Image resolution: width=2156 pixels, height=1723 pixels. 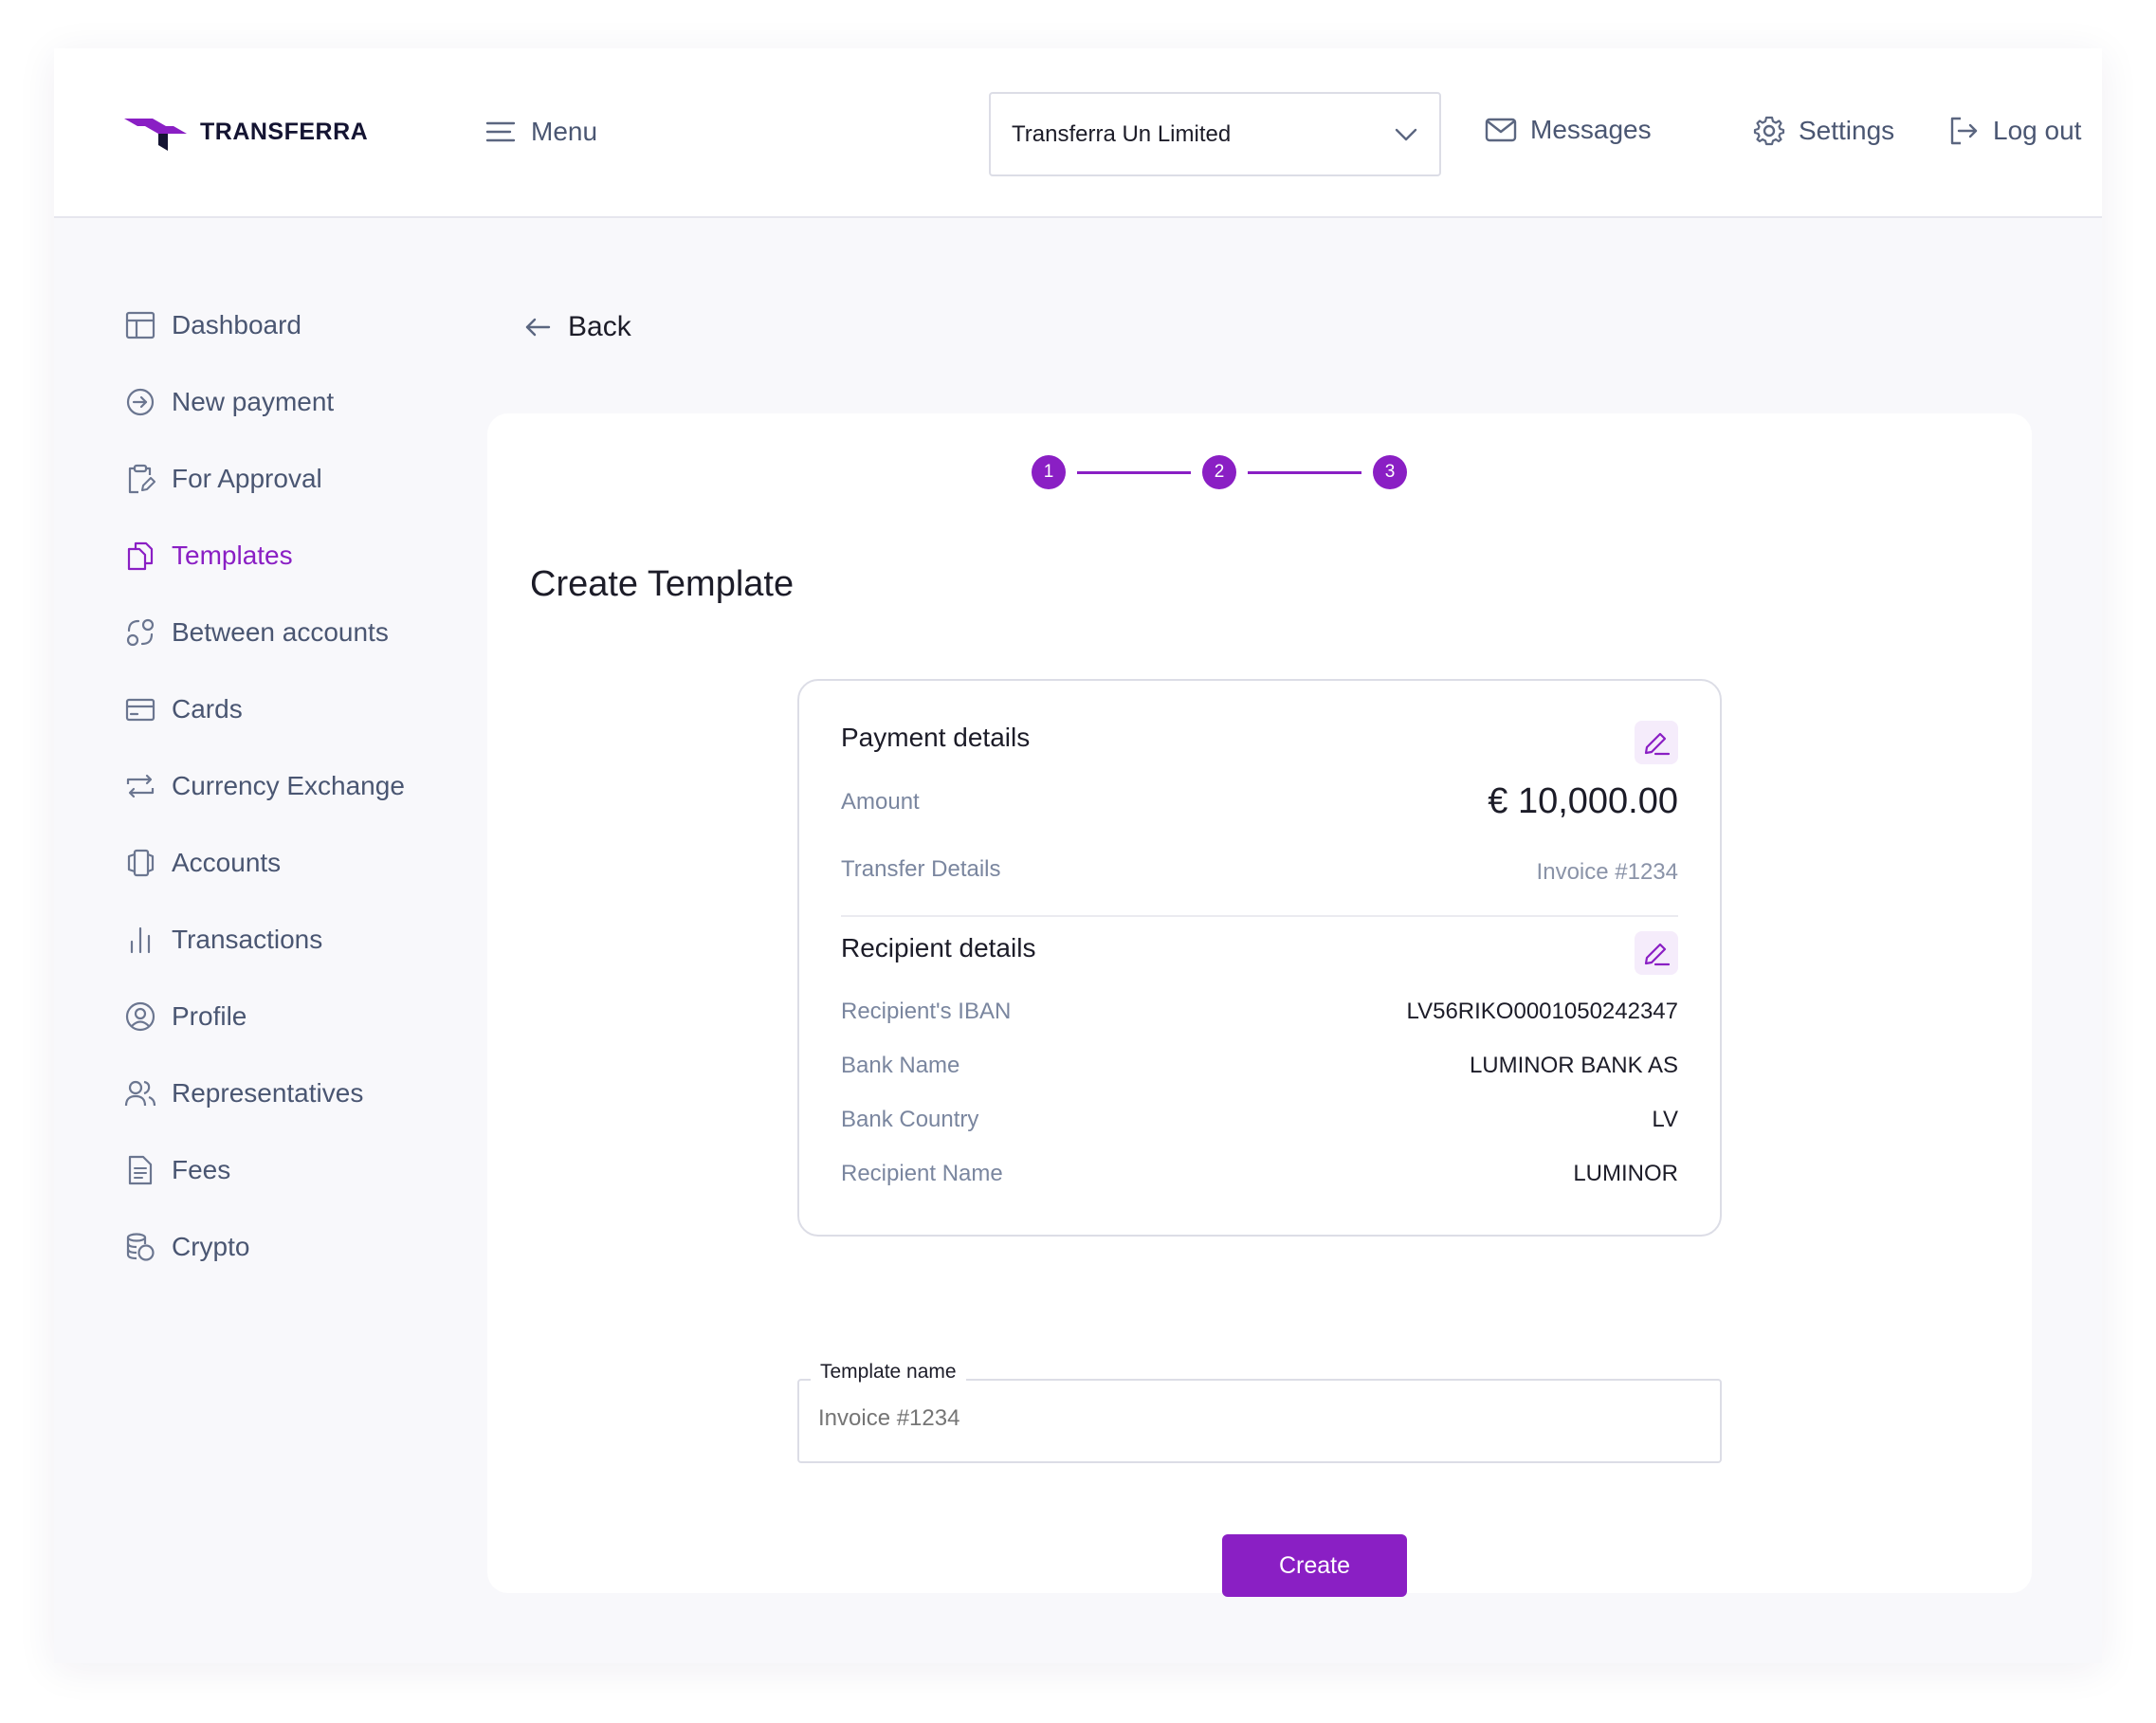 I want to click on sidebar-item-for-approval: For Approval, so click(x=314, y=479).